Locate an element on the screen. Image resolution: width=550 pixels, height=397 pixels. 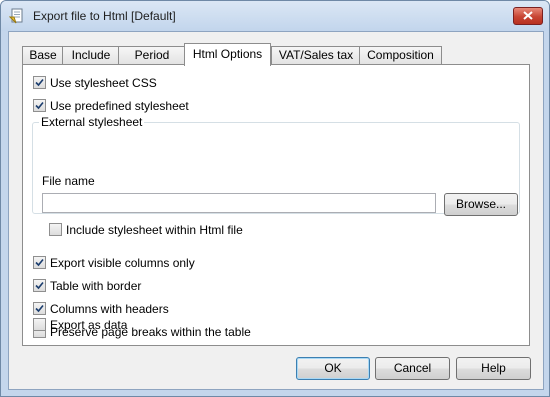
close-button is located at coordinates (528, 16).